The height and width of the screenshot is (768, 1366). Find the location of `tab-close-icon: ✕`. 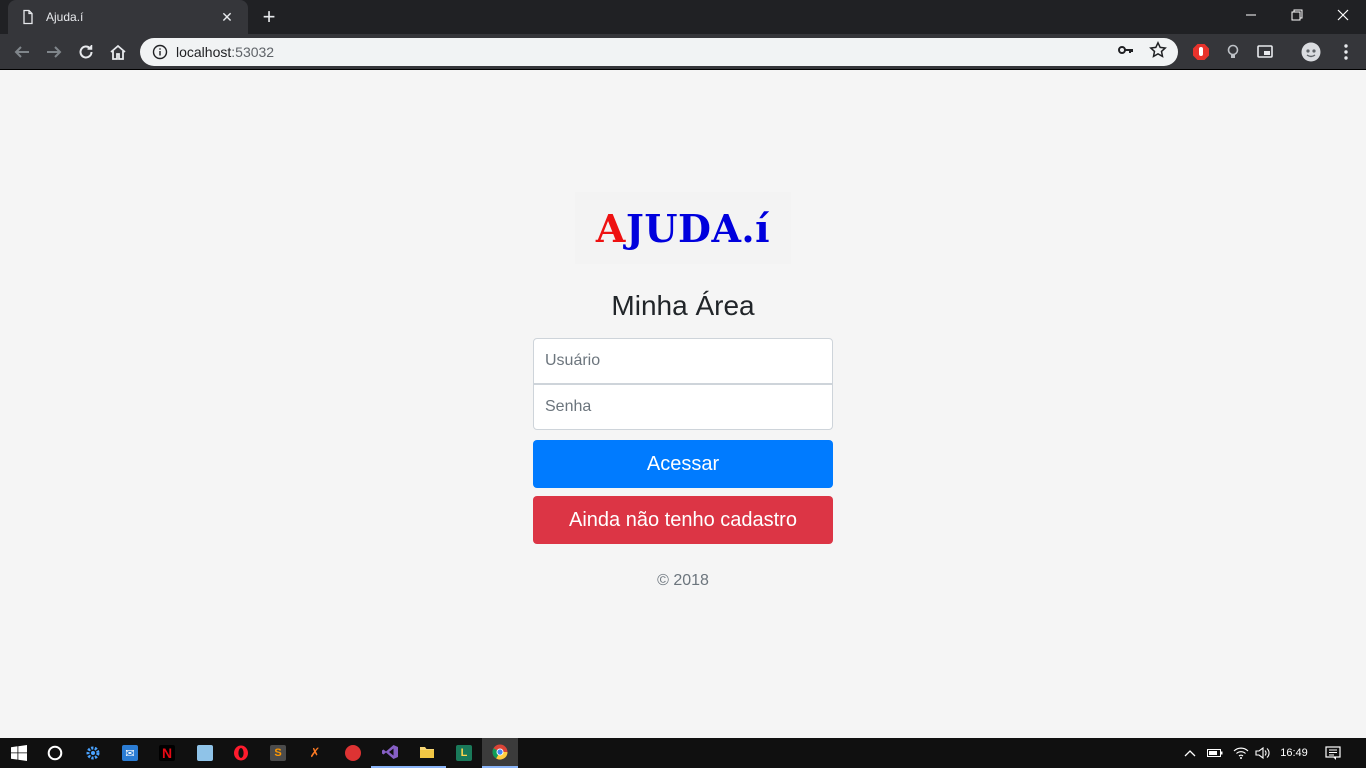

tab-close-icon: ✕ is located at coordinates (227, 17).